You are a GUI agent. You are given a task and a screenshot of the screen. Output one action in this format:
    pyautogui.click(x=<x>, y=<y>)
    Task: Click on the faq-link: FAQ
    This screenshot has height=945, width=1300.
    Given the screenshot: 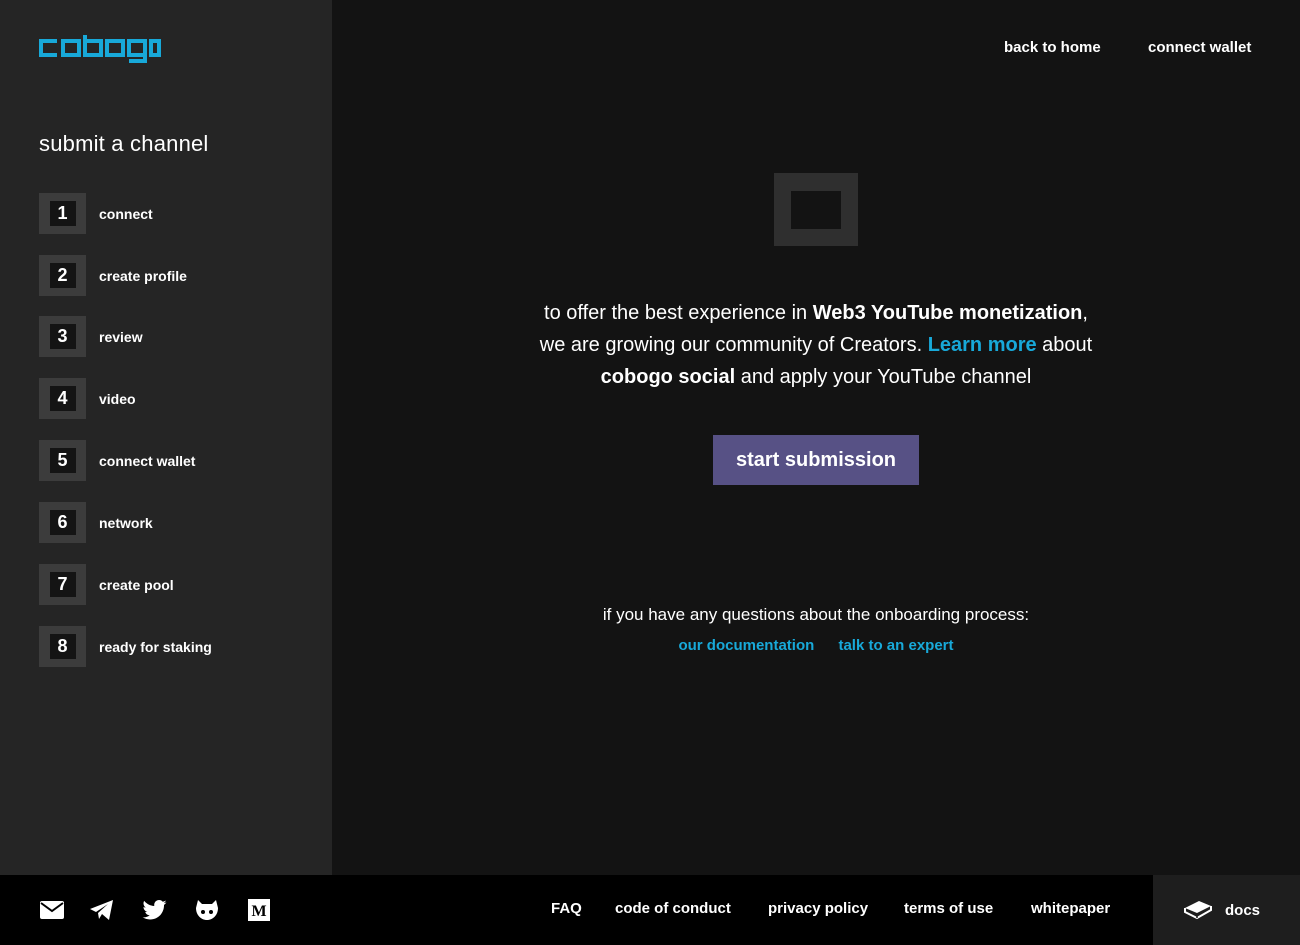 What is the action you would take?
    pyautogui.click(x=566, y=908)
    